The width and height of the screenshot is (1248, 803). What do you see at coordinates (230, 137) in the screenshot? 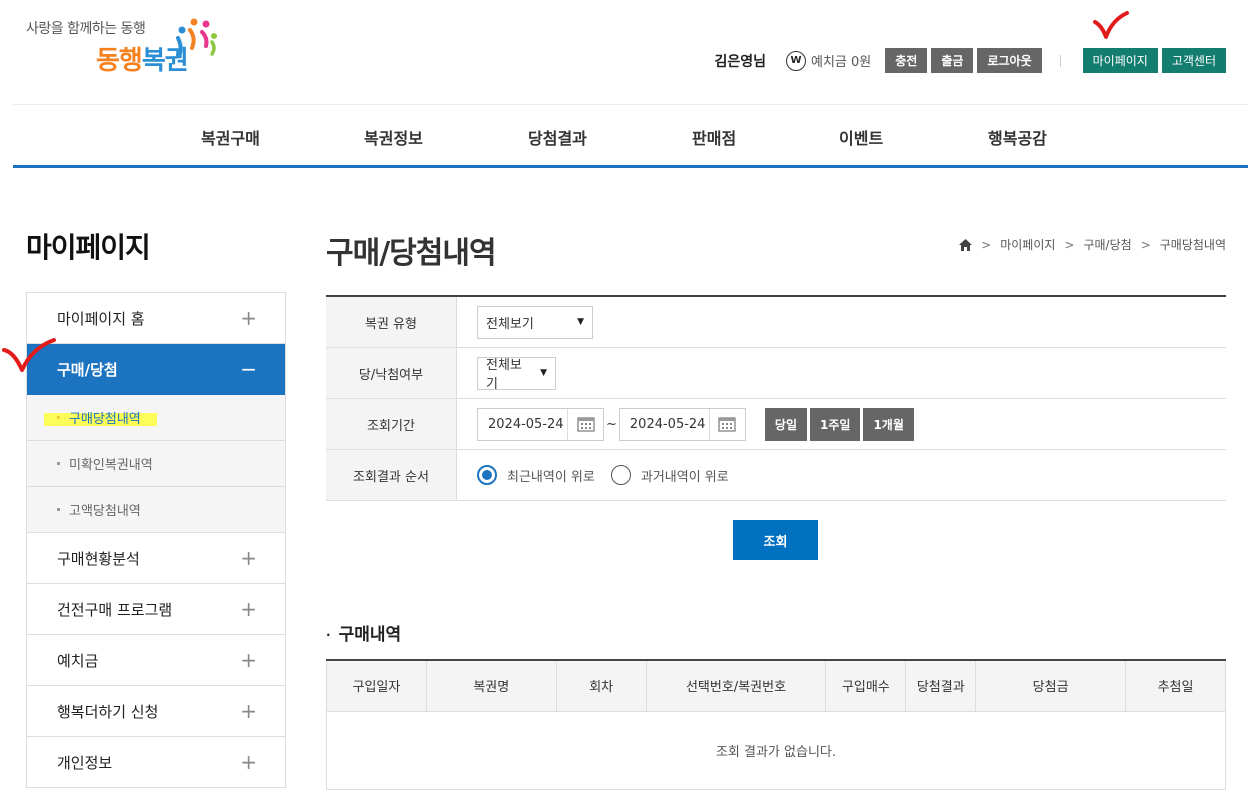
I see `nav-item-buy: 복권구매` at bounding box center [230, 137].